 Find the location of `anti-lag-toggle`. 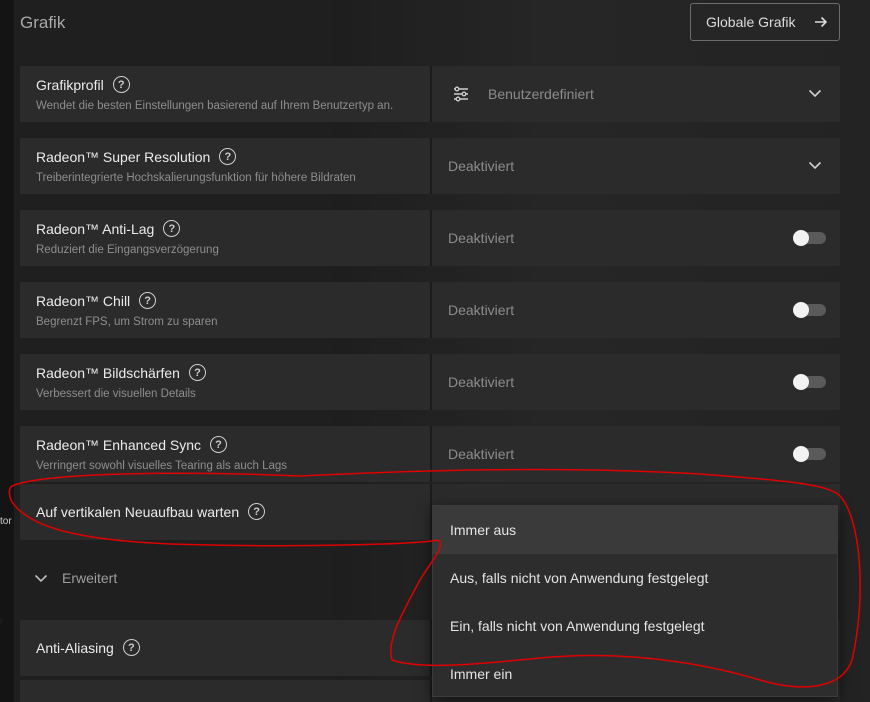

anti-lag-toggle is located at coordinates (809, 238).